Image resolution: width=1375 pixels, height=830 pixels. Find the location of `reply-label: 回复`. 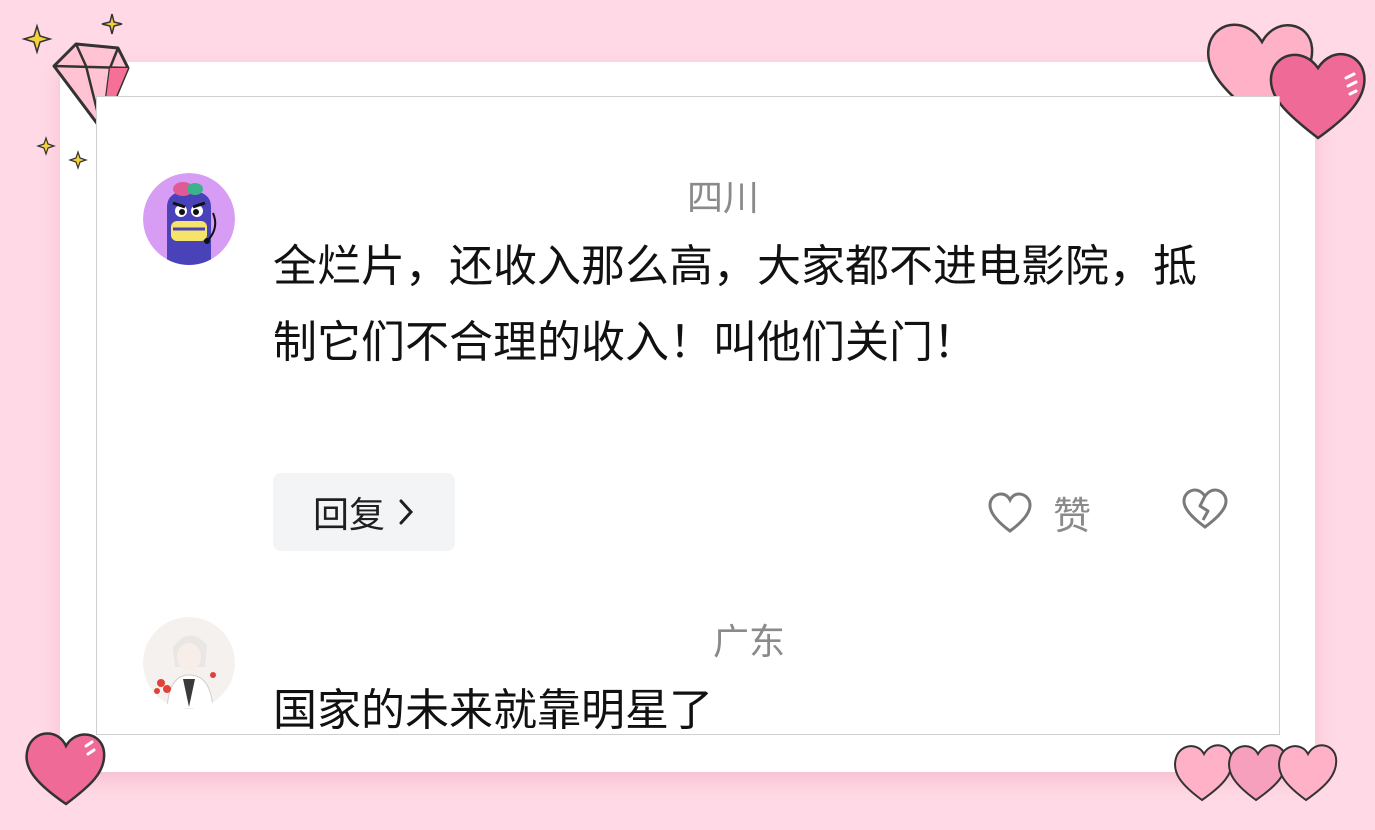

reply-label: 回复 is located at coordinates (348, 515).